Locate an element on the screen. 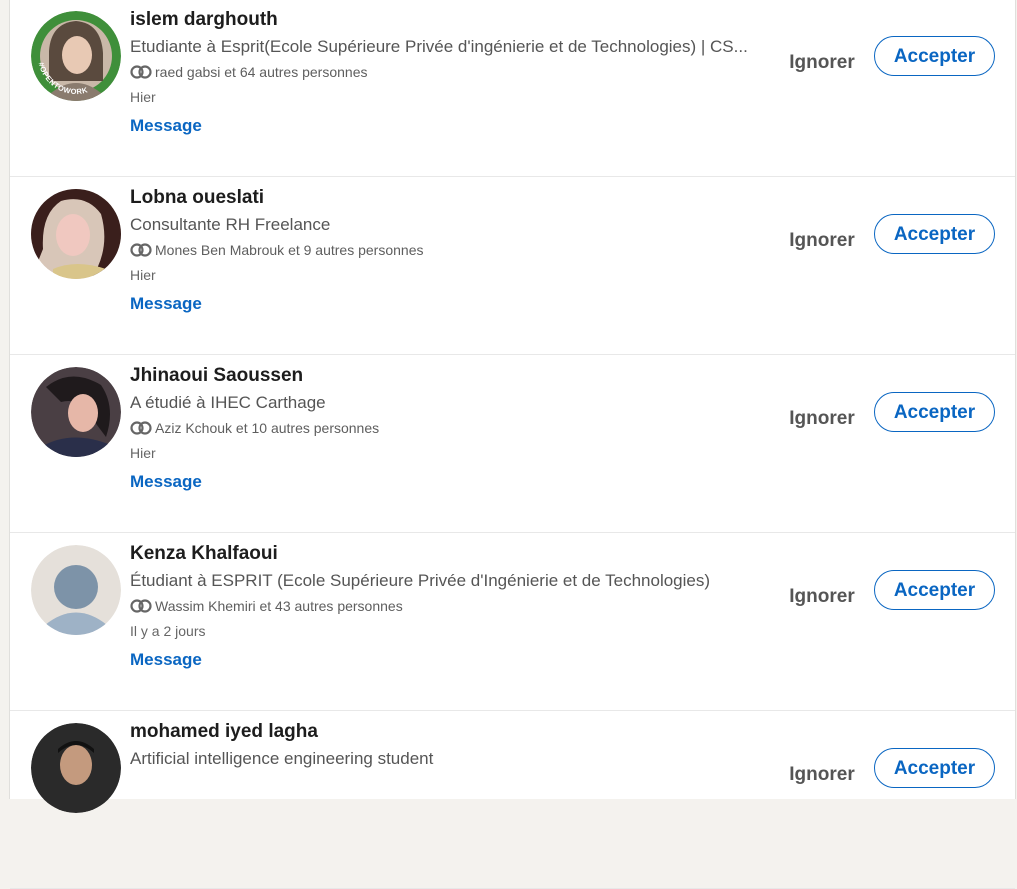  mutual-connections-text: Mones Ben Mabrouk et 9 autres personnes is located at coordinates (289, 250).